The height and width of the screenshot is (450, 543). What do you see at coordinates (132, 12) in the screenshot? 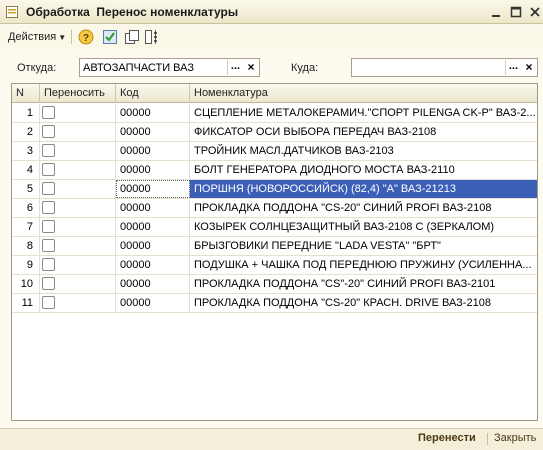
I see `window-title: Обработка Перенос номенклатуры` at bounding box center [132, 12].